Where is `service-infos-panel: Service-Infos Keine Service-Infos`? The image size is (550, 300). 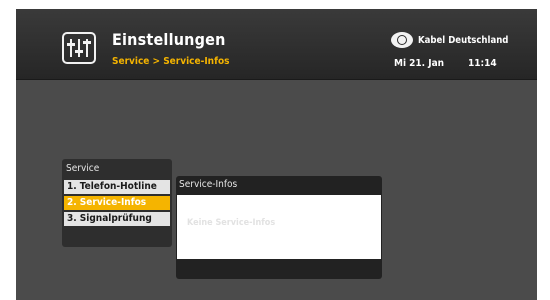 service-infos-panel: Service-Infos Keine Service-Infos is located at coordinates (279, 227).